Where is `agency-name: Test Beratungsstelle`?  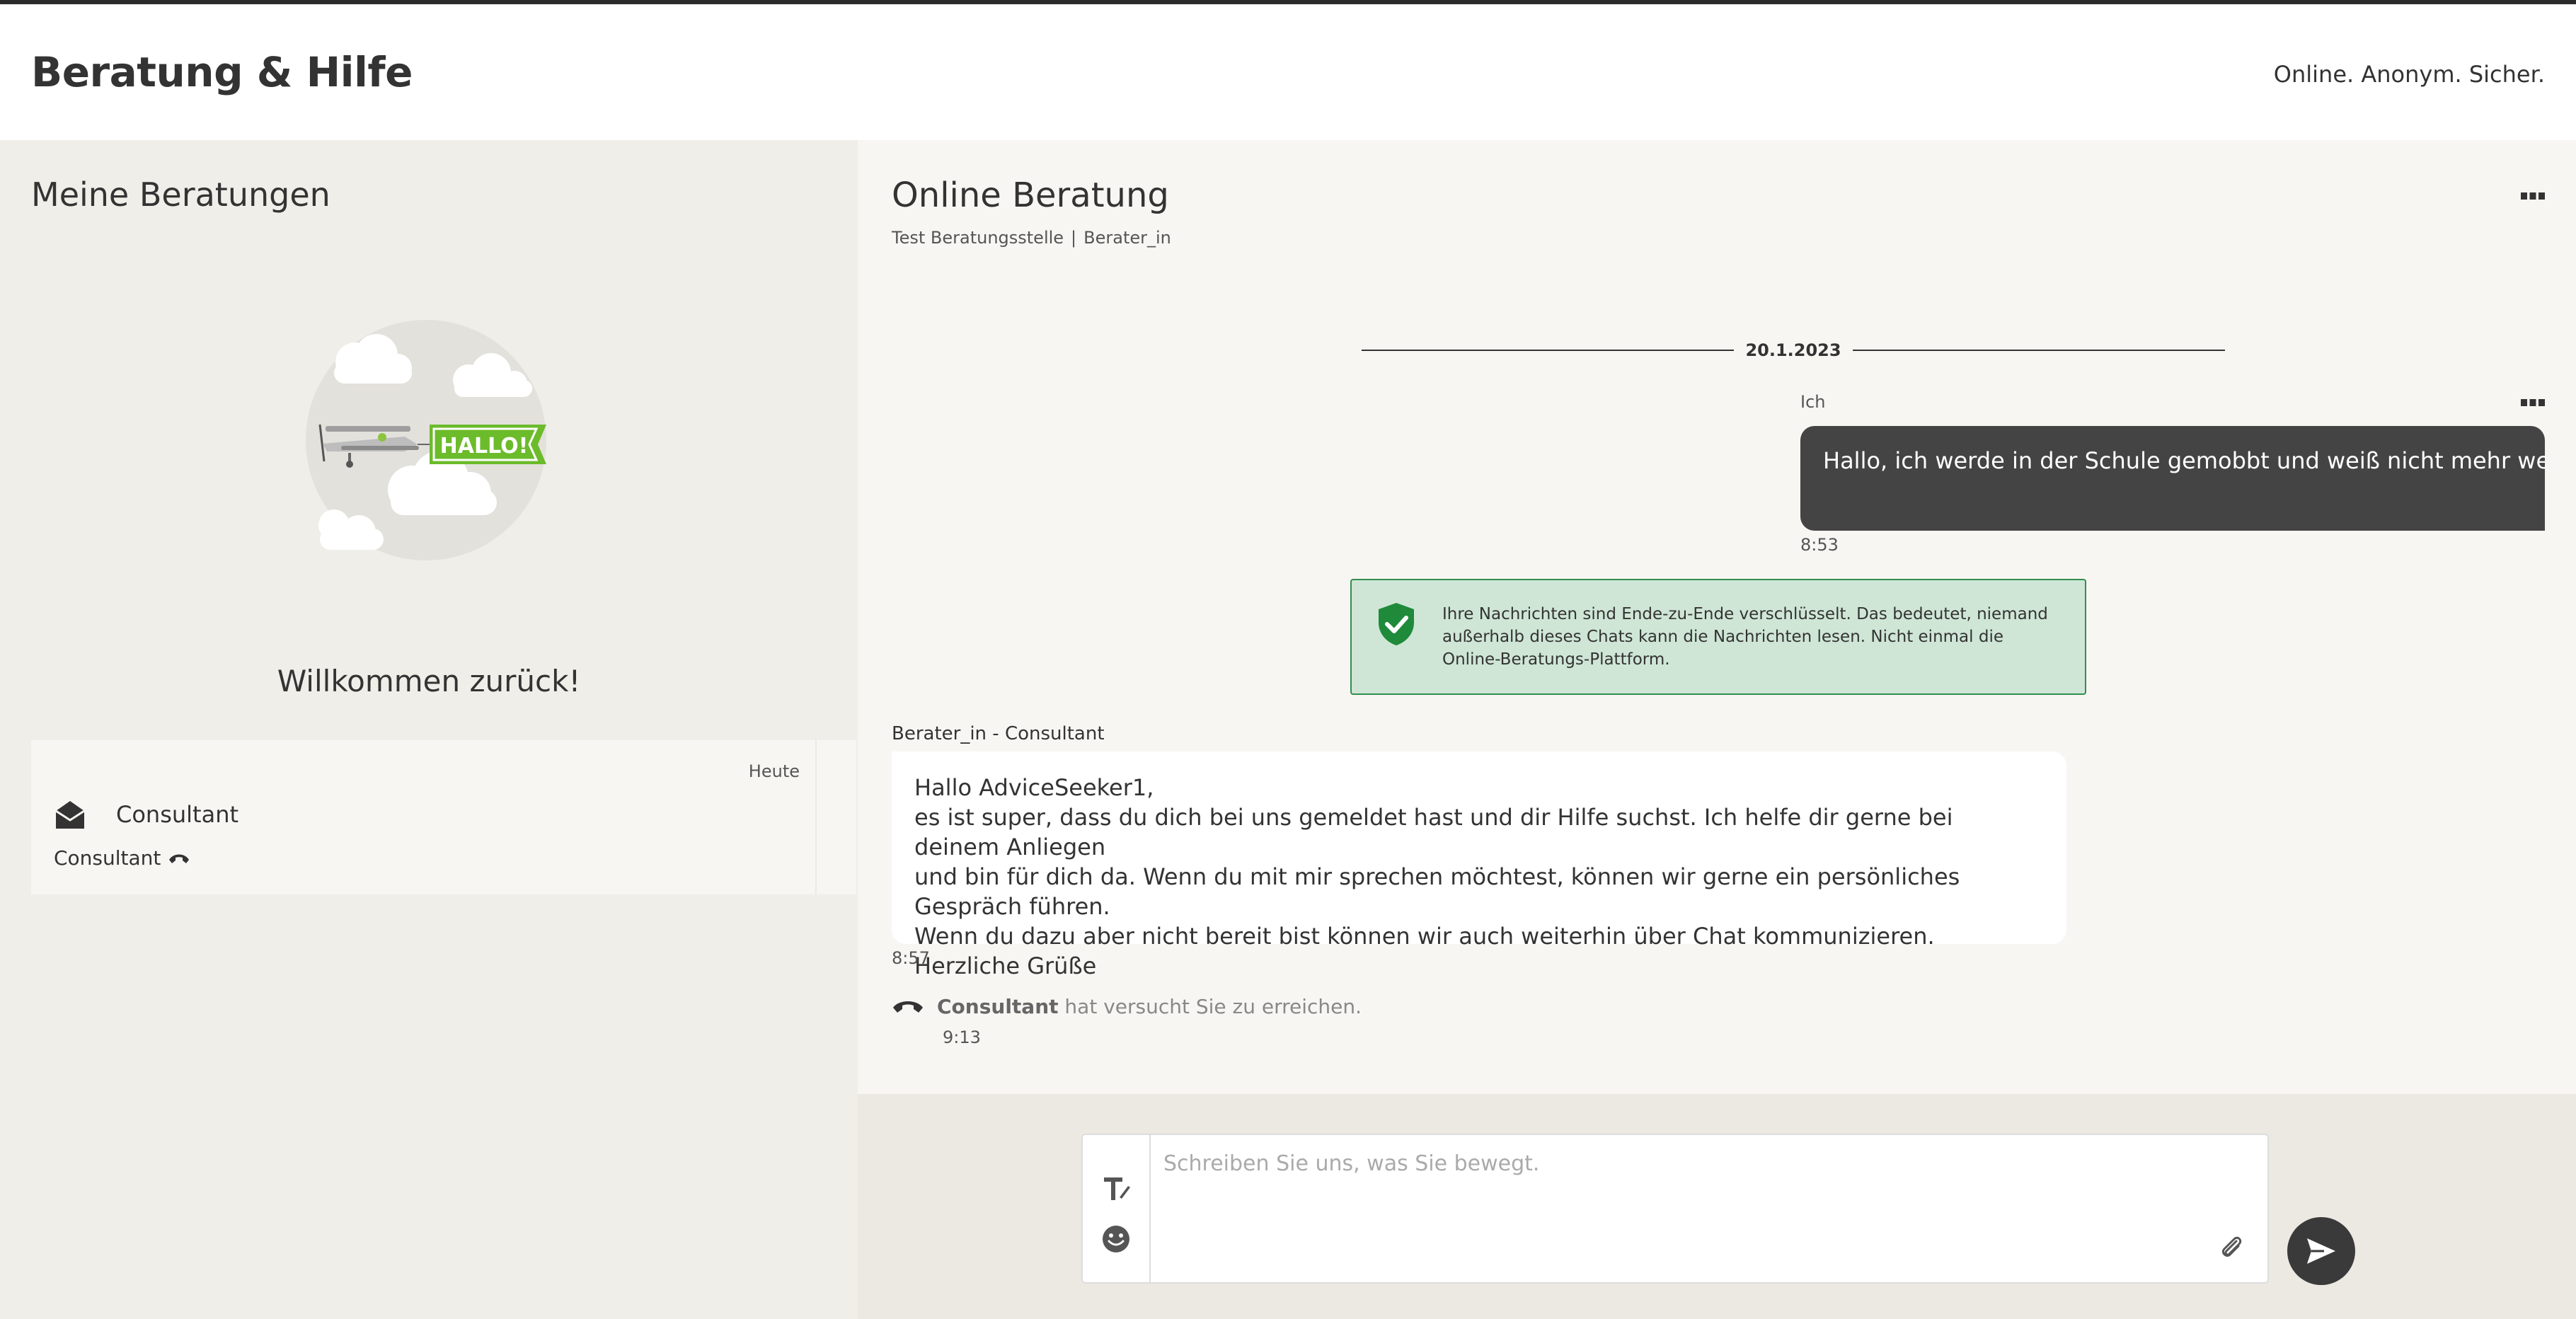 agency-name: Test Beratungsstelle is located at coordinates (978, 238).